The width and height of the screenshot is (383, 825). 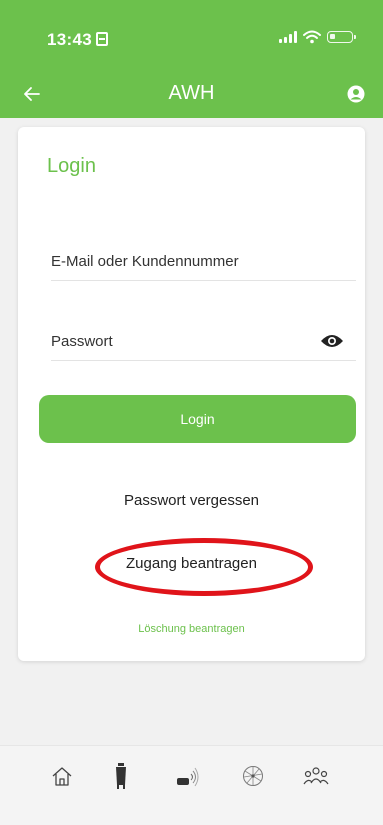 I want to click on request-access-link: Zugang beantragen, so click(x=191, y=563).